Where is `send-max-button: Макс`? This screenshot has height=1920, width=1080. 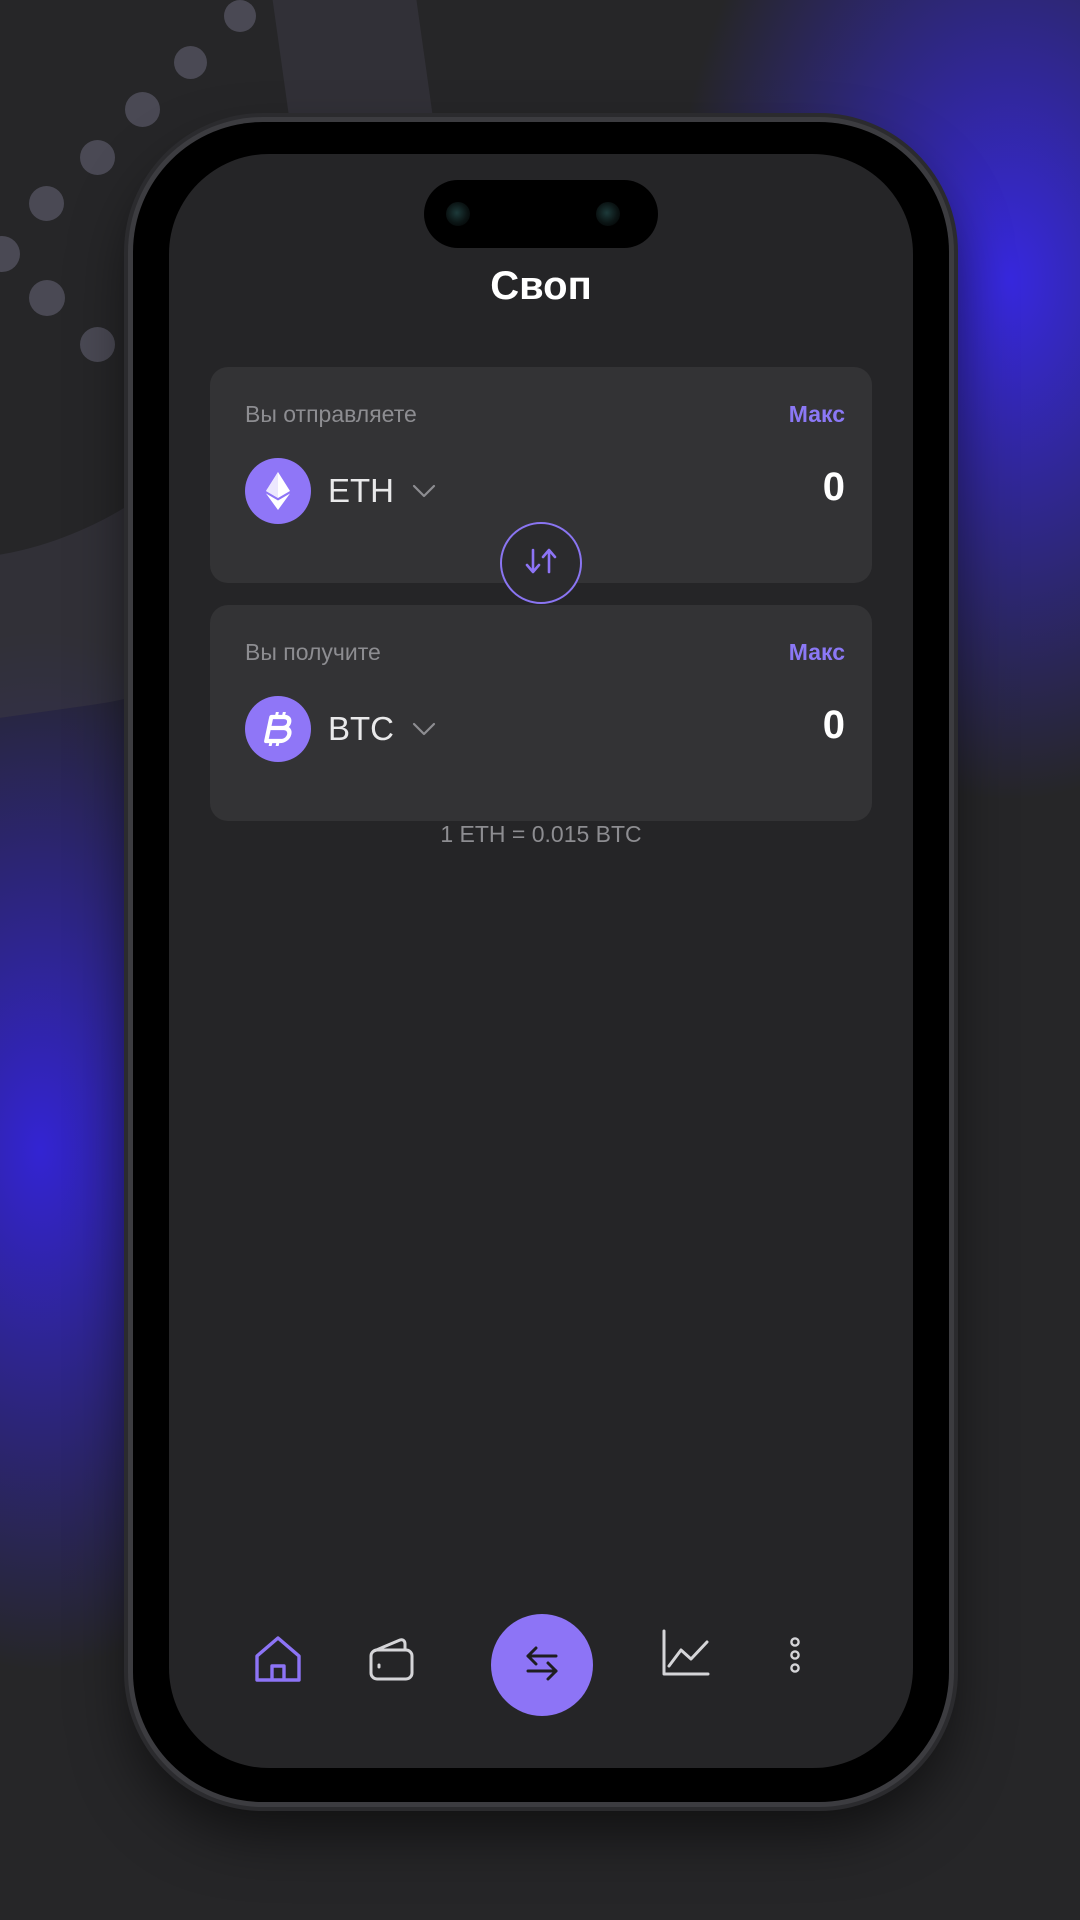
send-max-button: Макс is located at coordinates (817, 414).